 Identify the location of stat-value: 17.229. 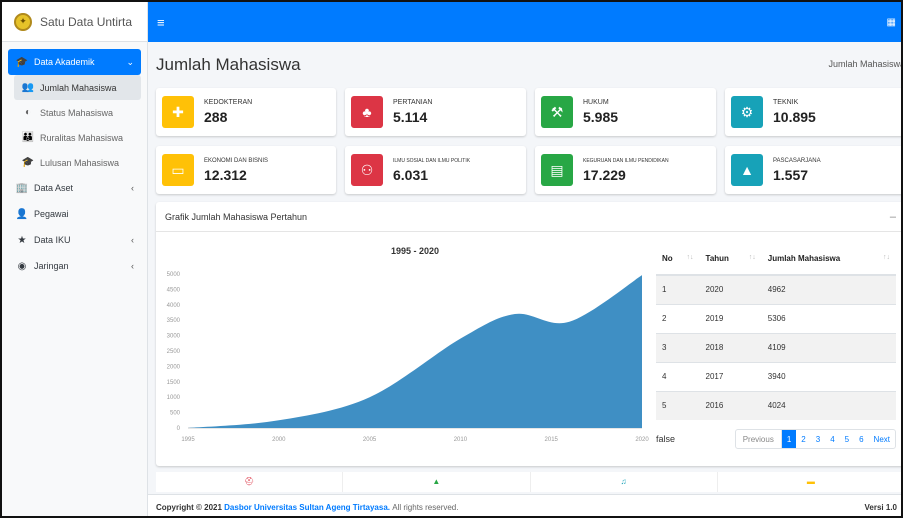
(604, 174).